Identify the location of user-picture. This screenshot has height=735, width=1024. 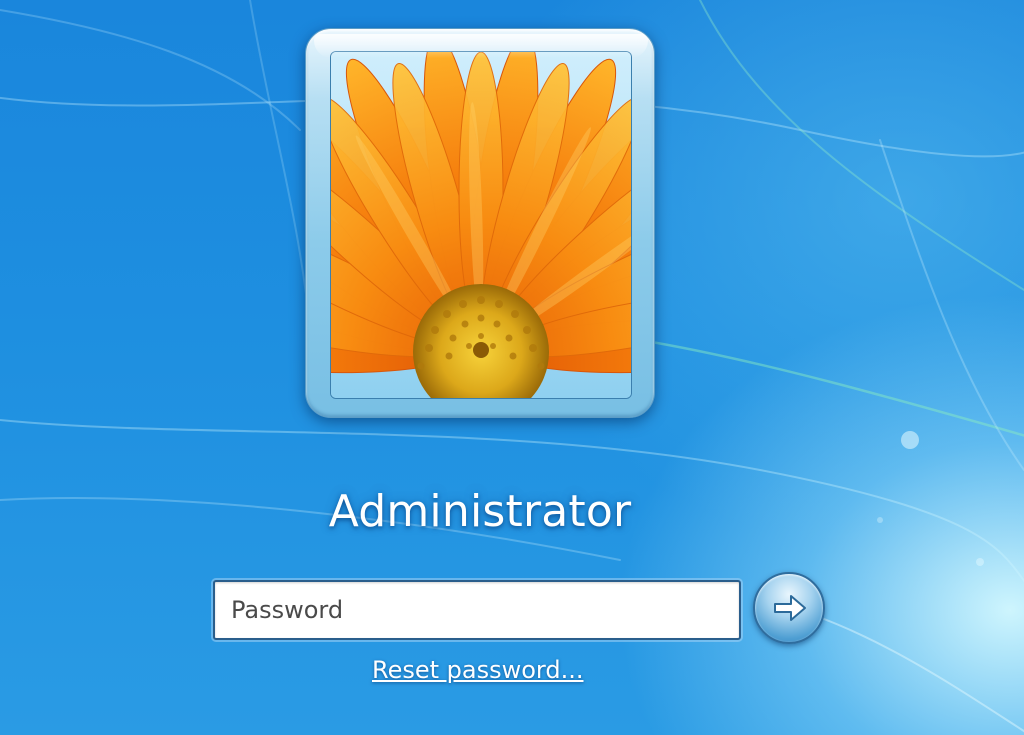
(481, 225).